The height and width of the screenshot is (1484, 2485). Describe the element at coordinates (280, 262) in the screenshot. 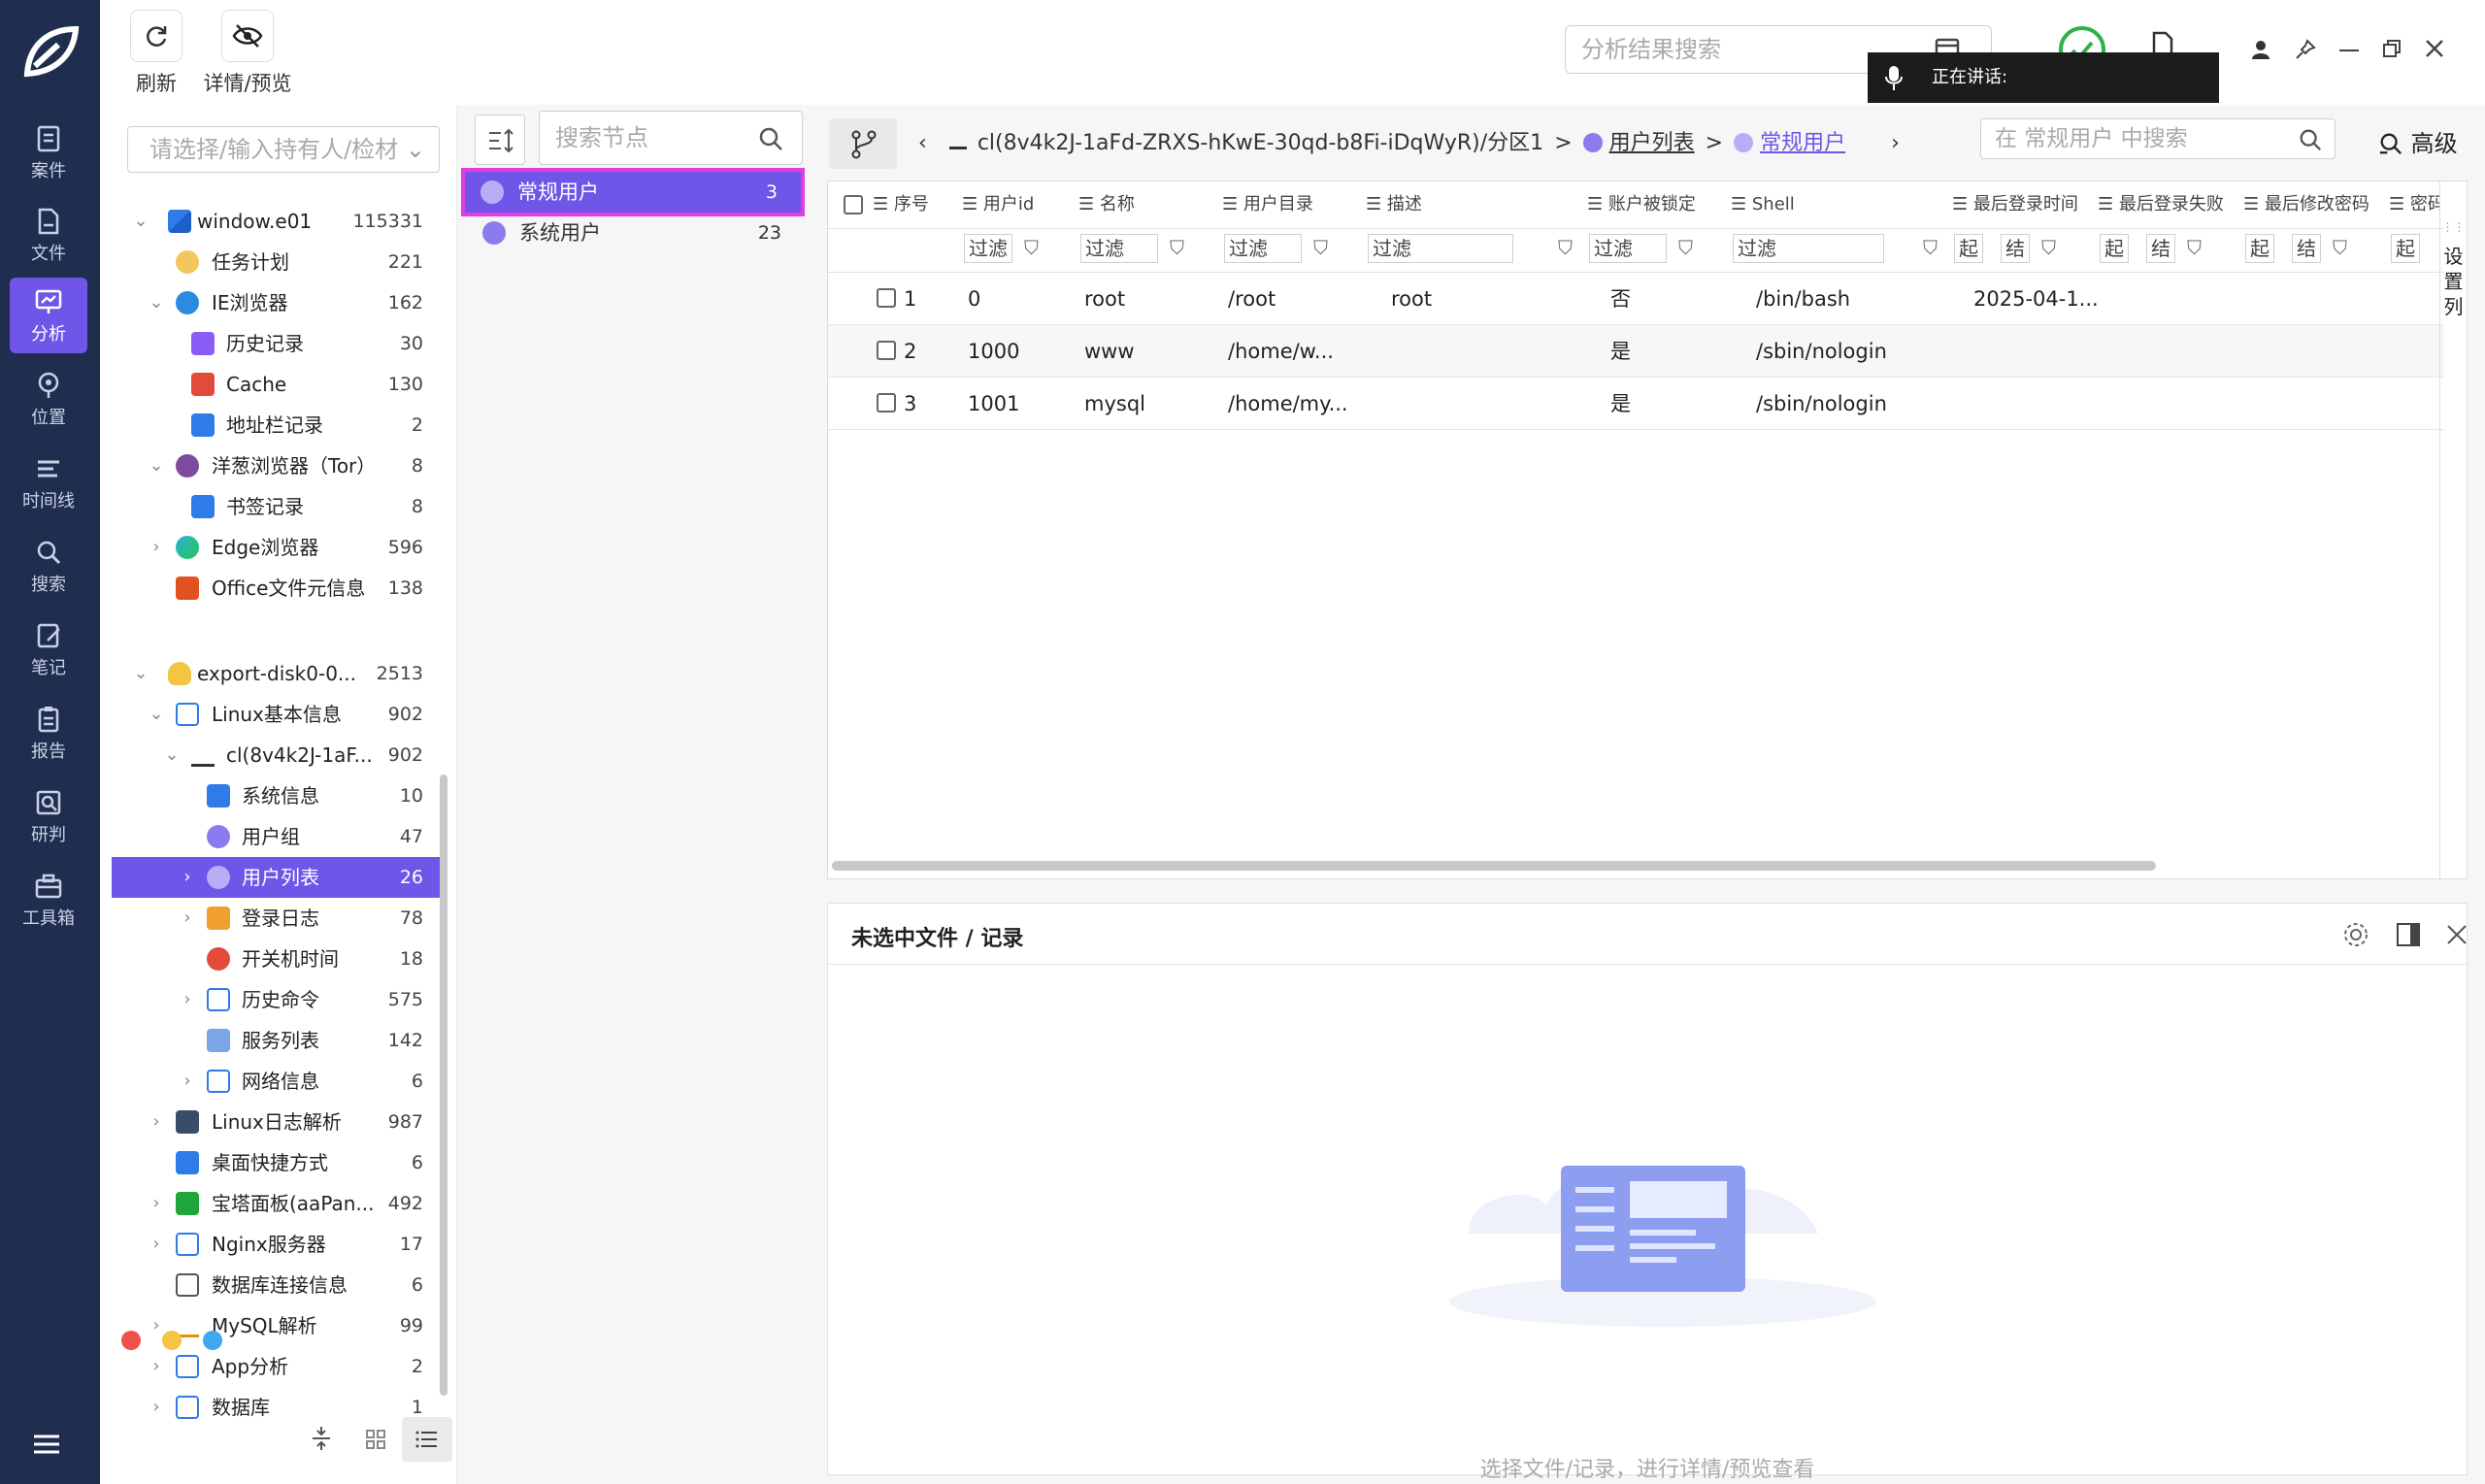

I see `tree-node-task-schedule: 任务计划 221` at that location.